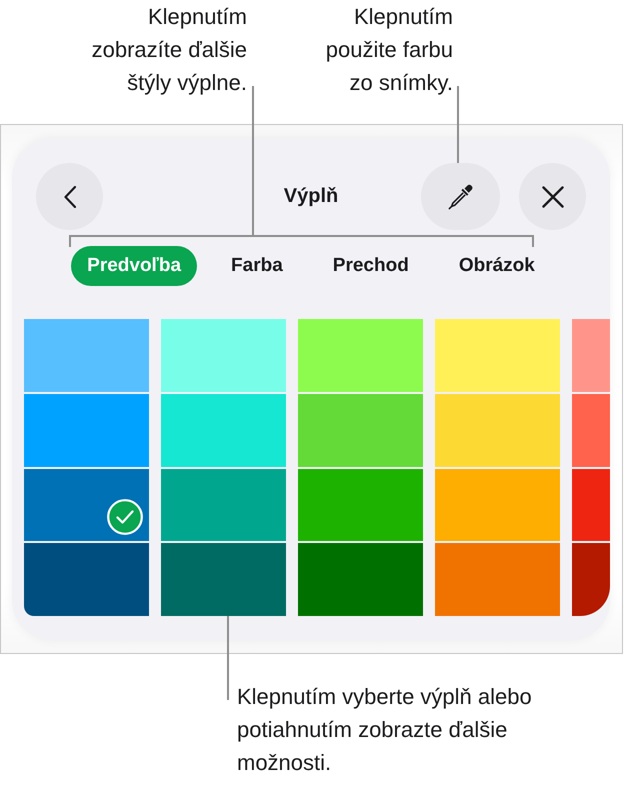 The image size is (633, 787). Describe the element at coordinates (461, 197) in the screenshot. I see `eyedropper-icon` at that location.